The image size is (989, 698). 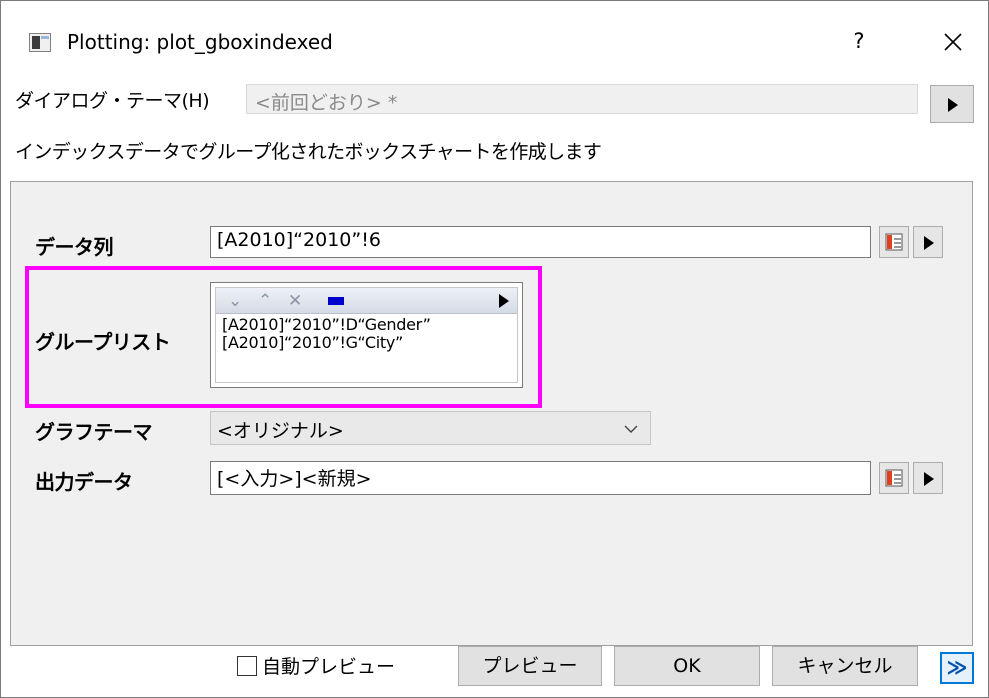 What do you see at coordinates (494, 34) in the screenshot?
I see `title-bar: Plotting: plot_gboxindexed ?` at bounding box center [494, 34].